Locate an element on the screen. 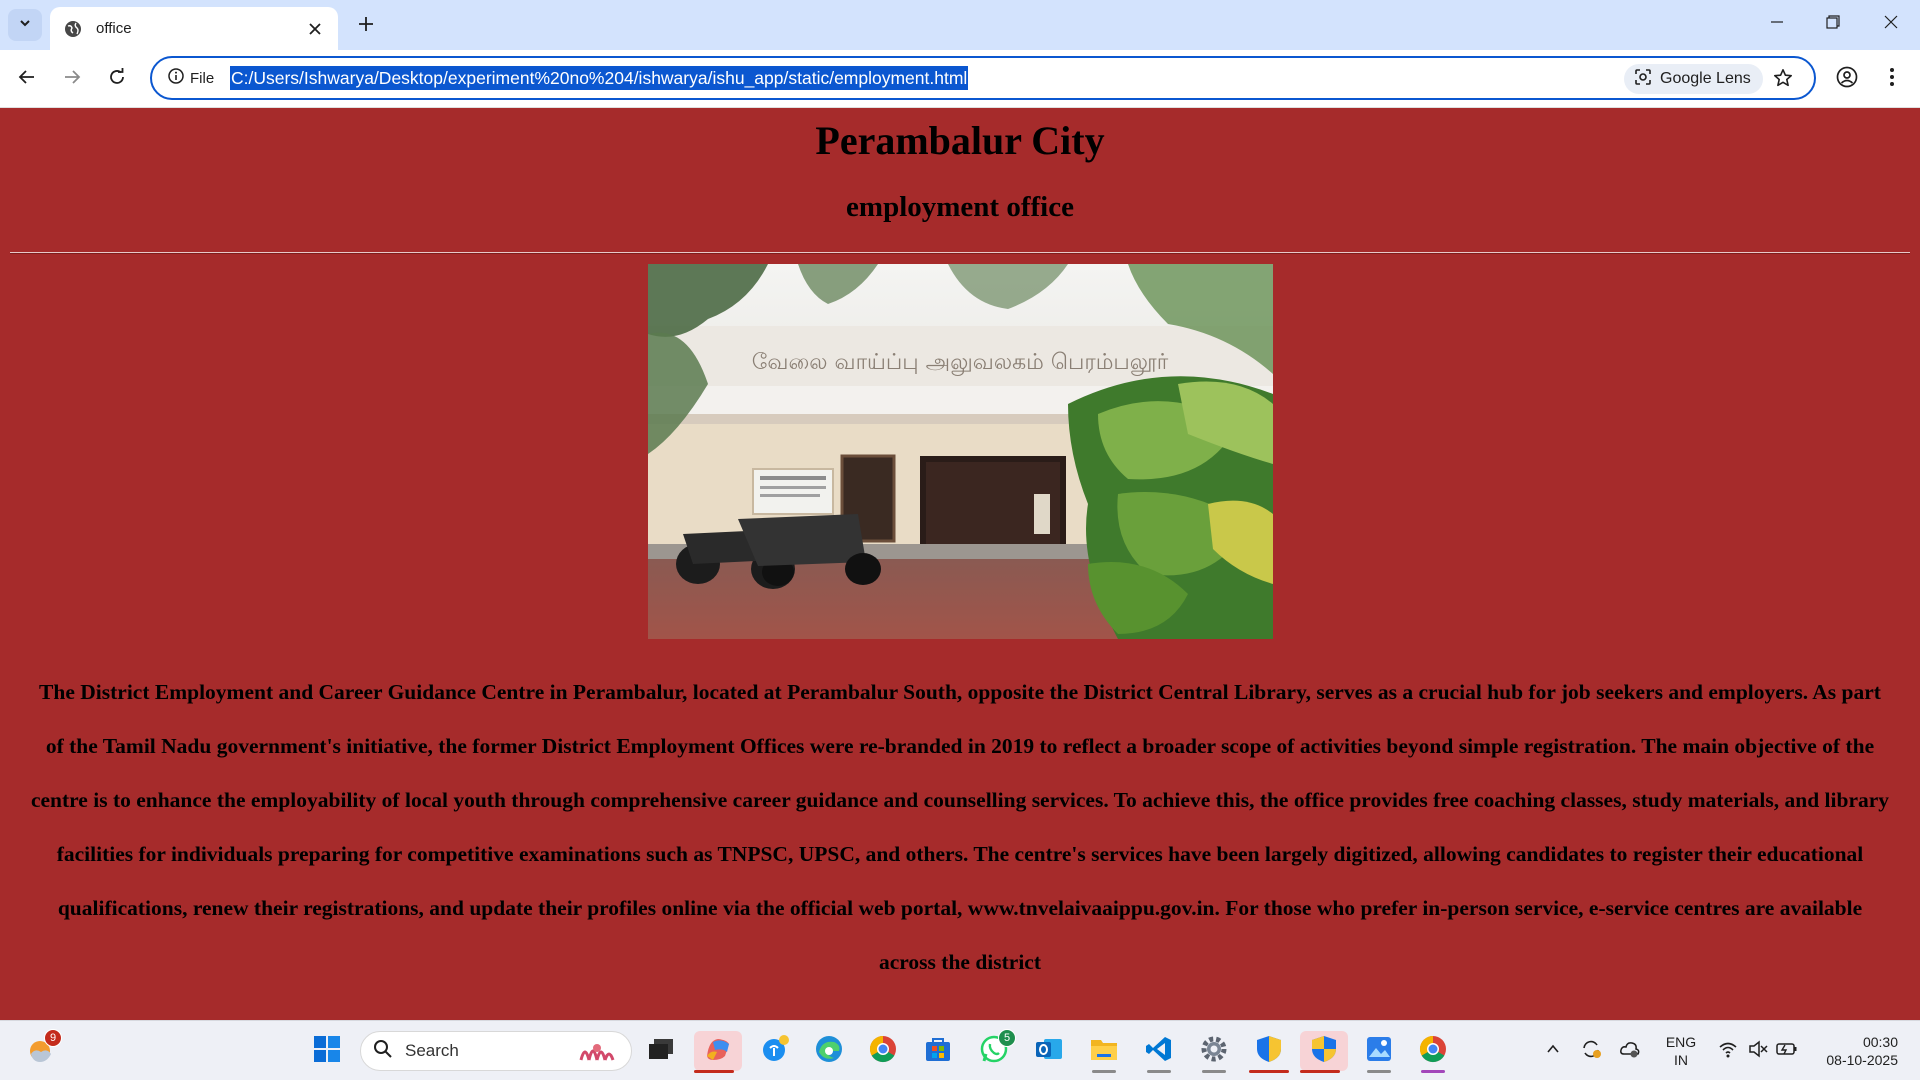  volume-muted-icon is located at coordinates (1758, 1051).